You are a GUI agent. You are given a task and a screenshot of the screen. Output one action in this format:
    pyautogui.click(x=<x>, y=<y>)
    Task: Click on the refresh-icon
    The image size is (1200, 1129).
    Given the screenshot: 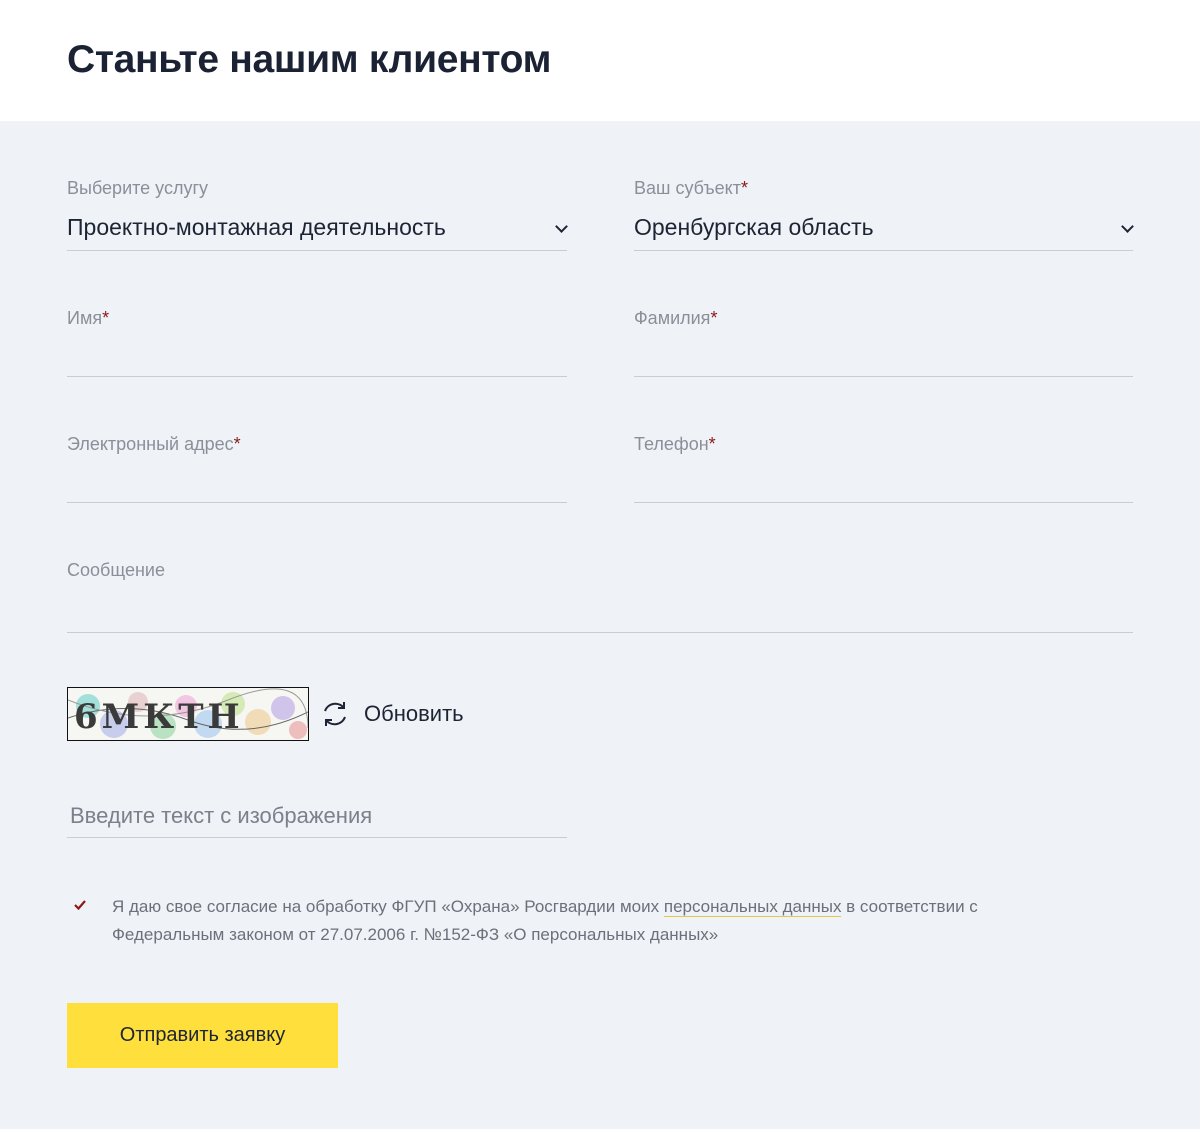 What is the action you would take?
    pyautogui.click(x=335, y=714)
    